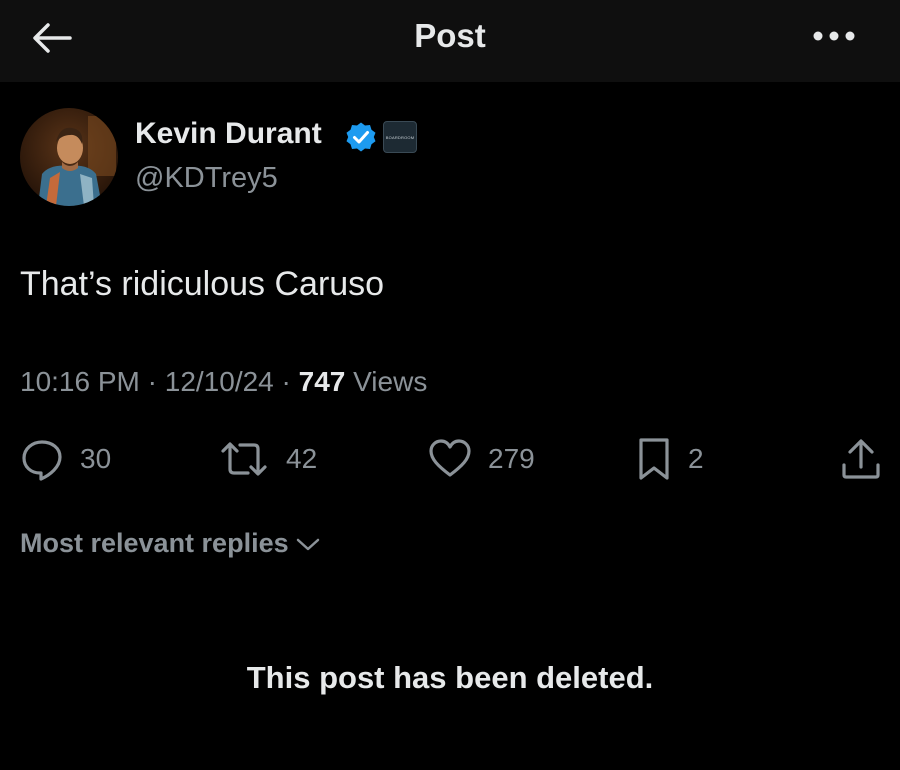  Describe the element at coordinates (511, 458) in the screenshot. I see `like-count: 279` at that location.